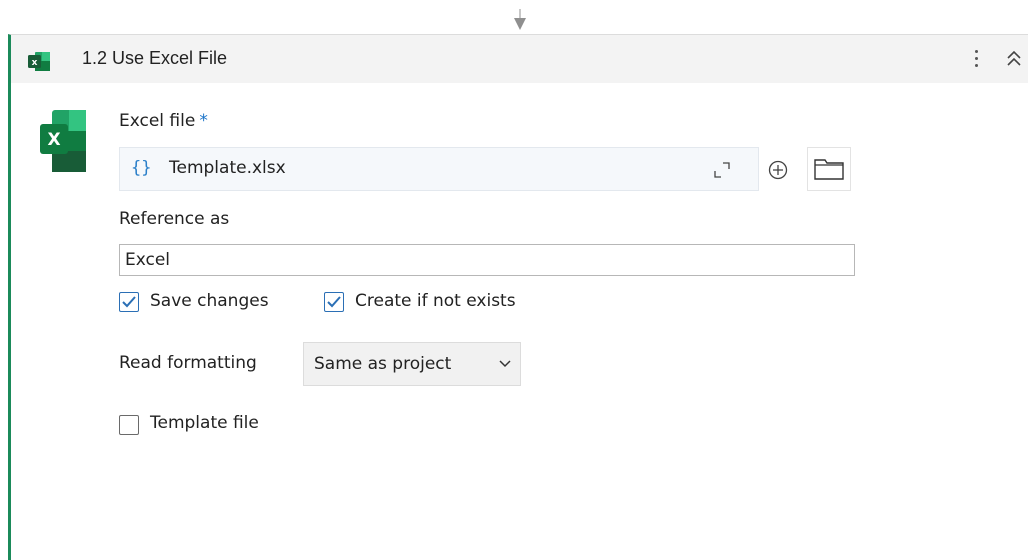 The width and height of the screenshot is (1028, 560). What do you see at coordinates (778, 170) in the screenshot?
I see `plus-circle-icon` at bounding box center [778, 170].